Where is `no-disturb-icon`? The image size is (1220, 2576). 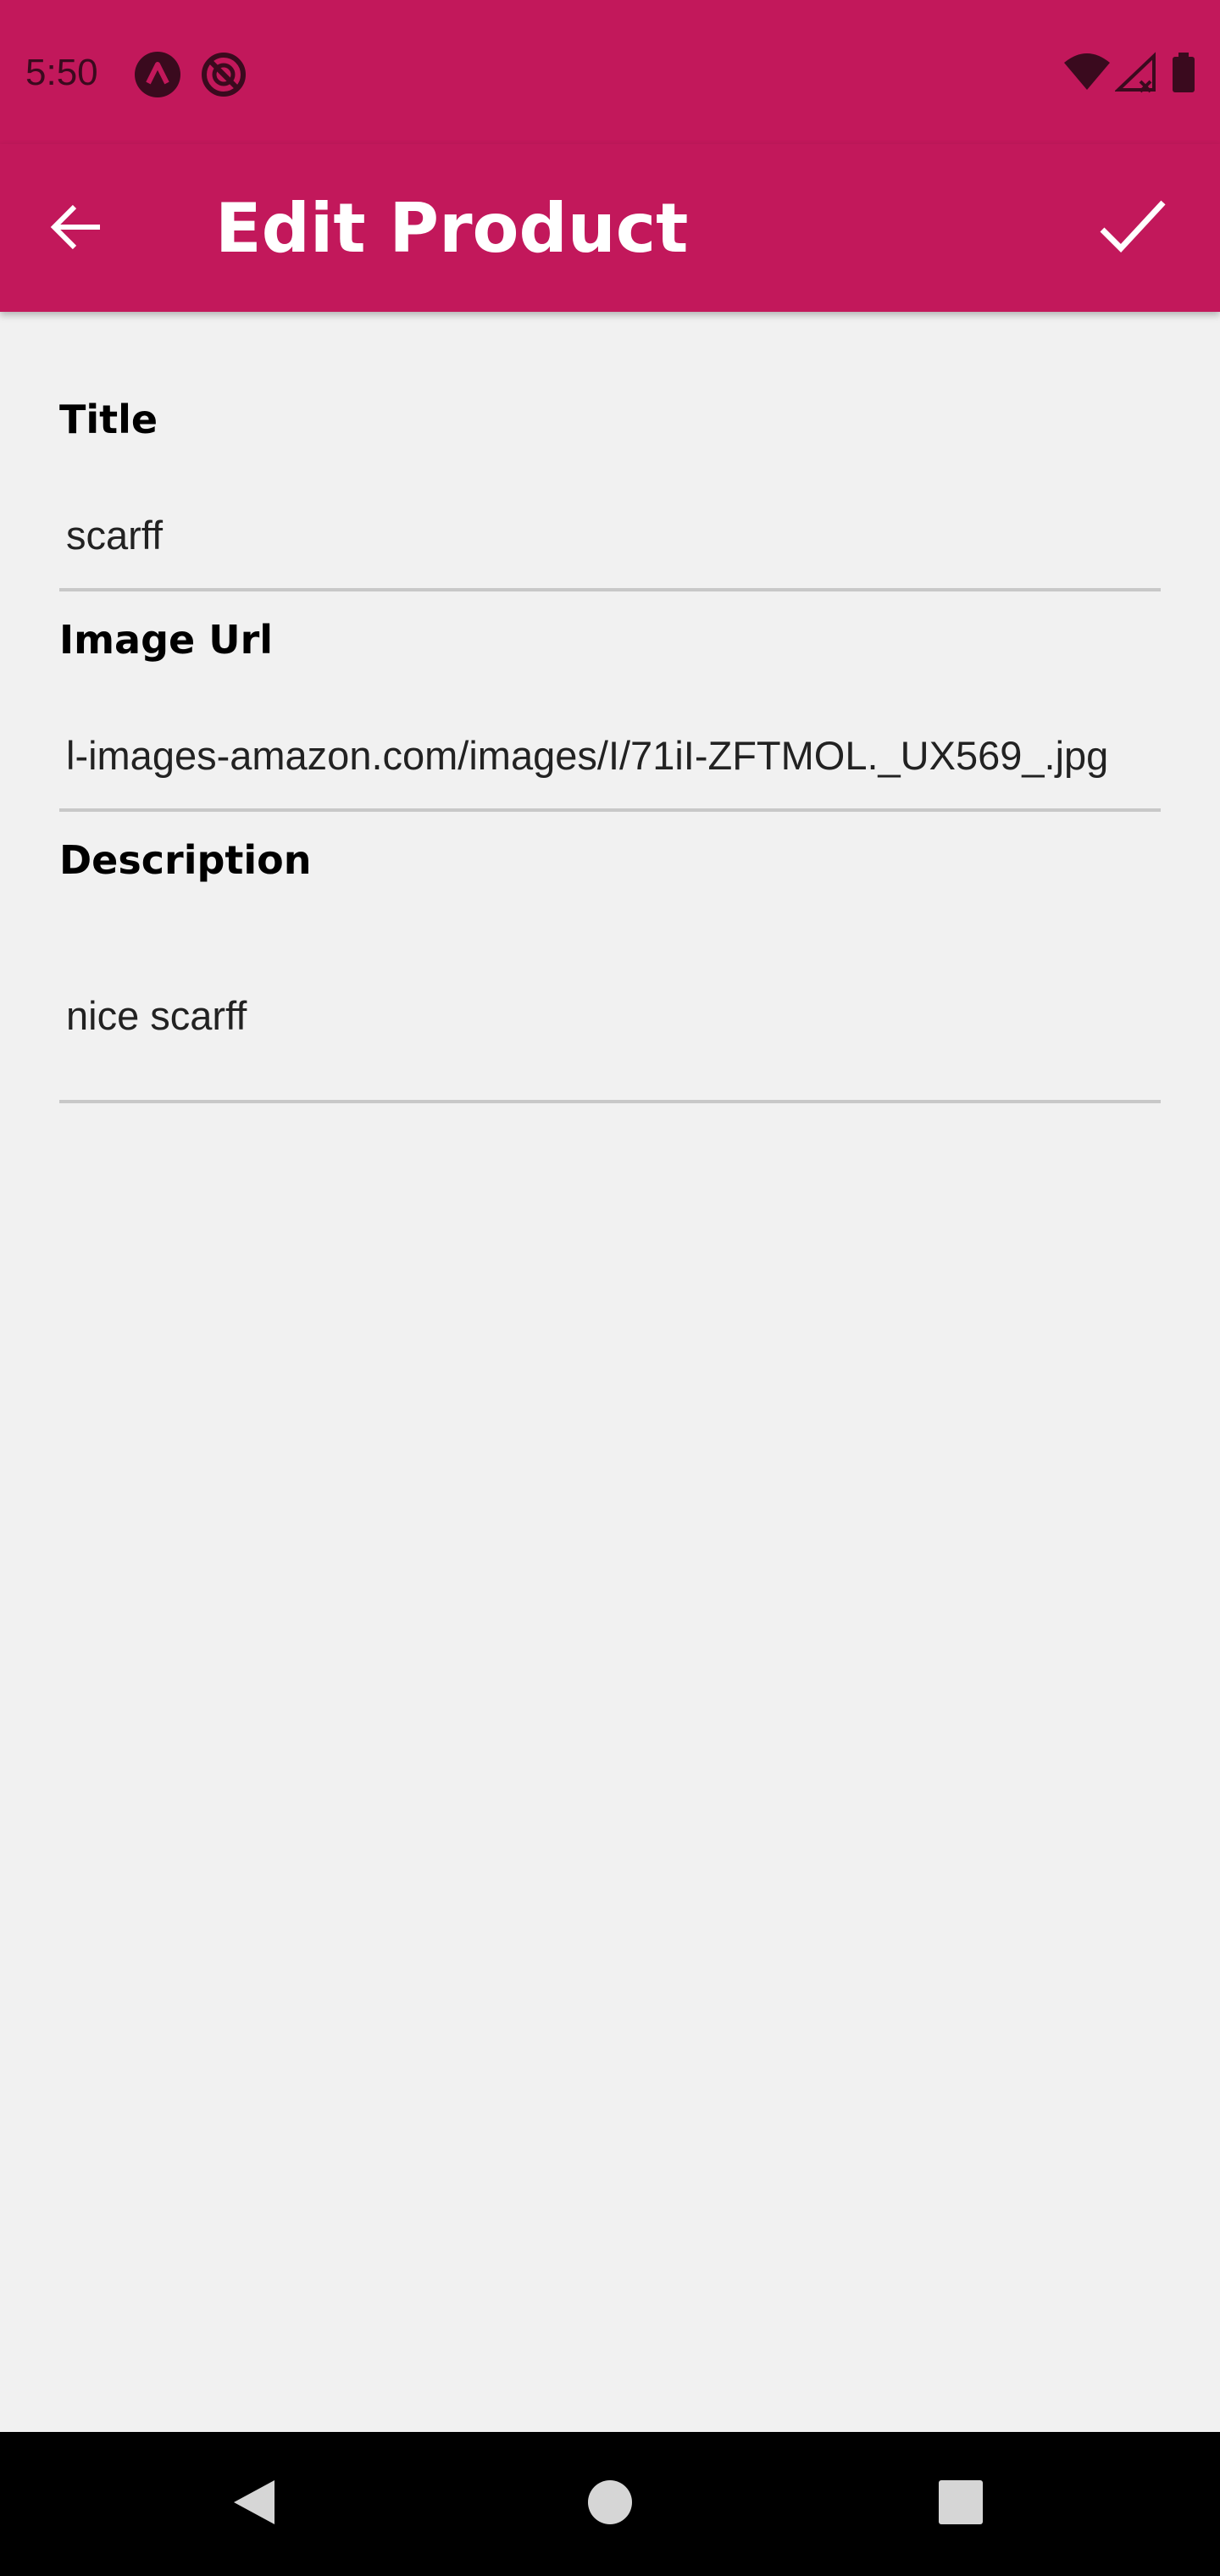
no-disturb-icon is located at coordinates (223, 74).